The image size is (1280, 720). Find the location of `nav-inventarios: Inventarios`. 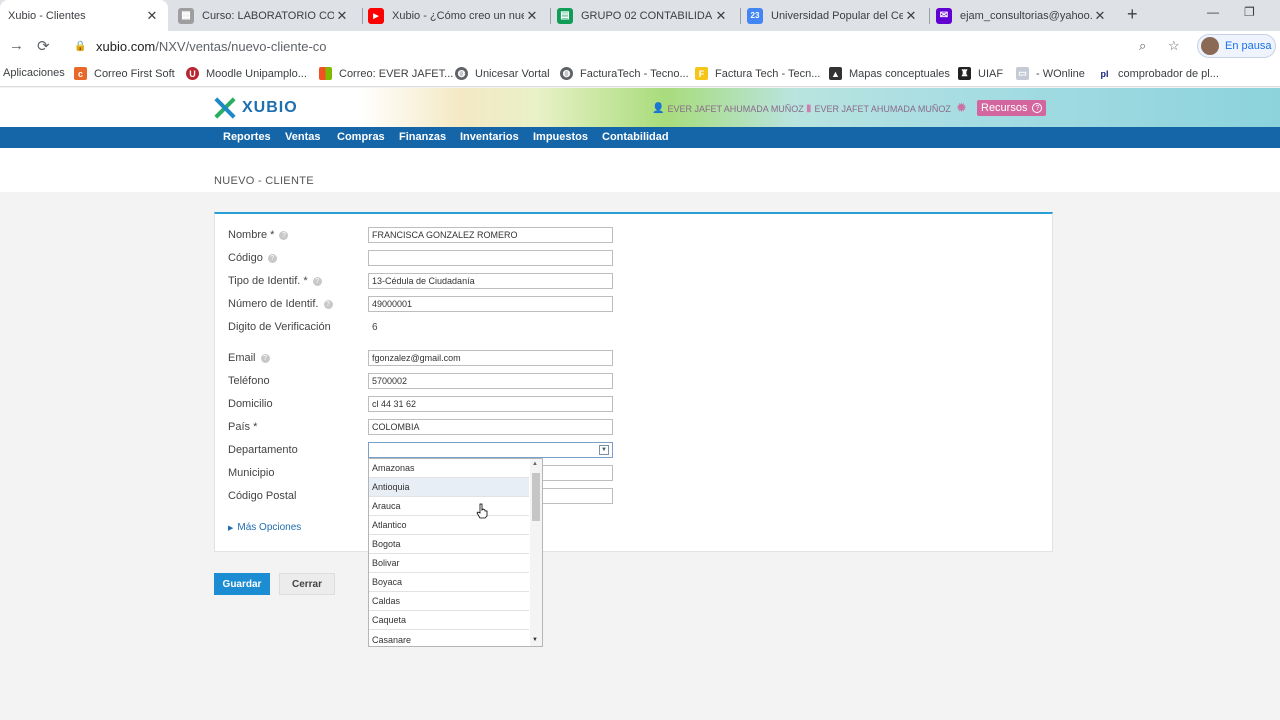

nav-inventarios: Inventarios is located at coordinates (489, 137).